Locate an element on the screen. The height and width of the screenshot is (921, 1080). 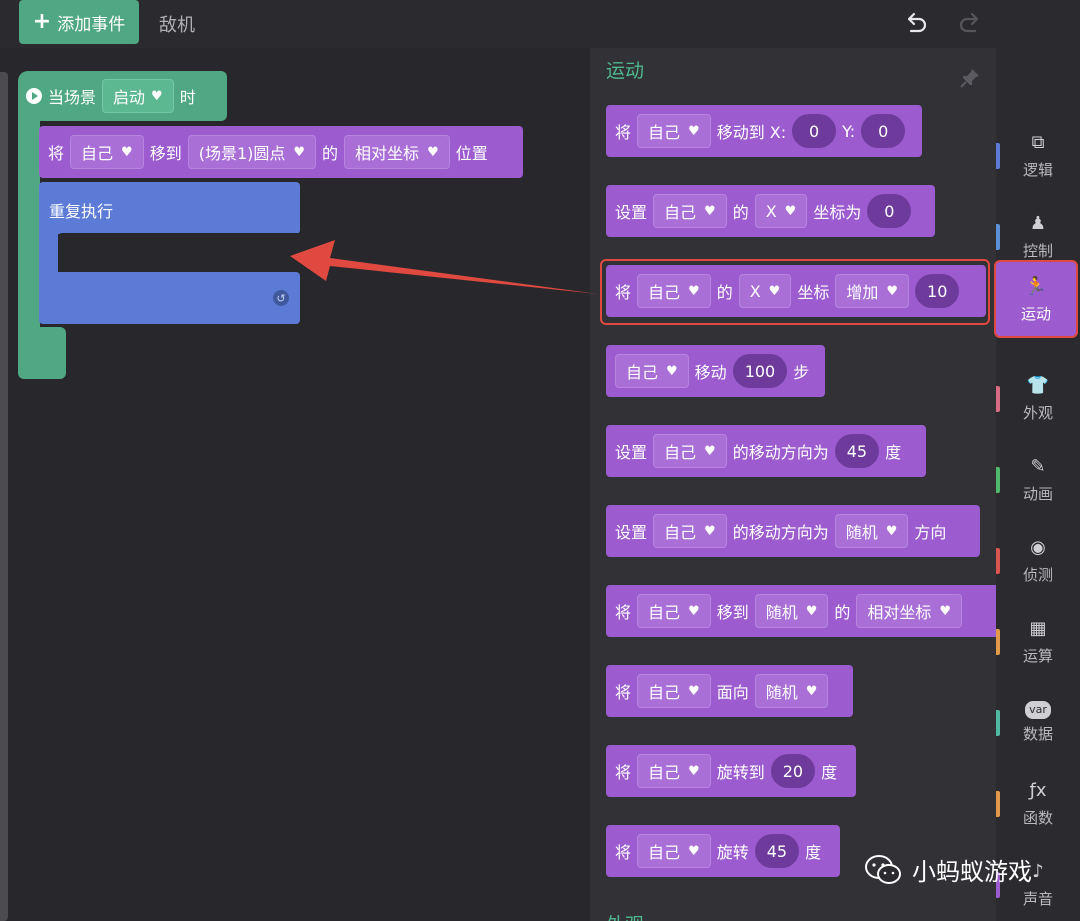
palette-motion-block: 设置 自己 ♥ 的 X ♥ 坐标为 0 is located at coordinates (770, 211).